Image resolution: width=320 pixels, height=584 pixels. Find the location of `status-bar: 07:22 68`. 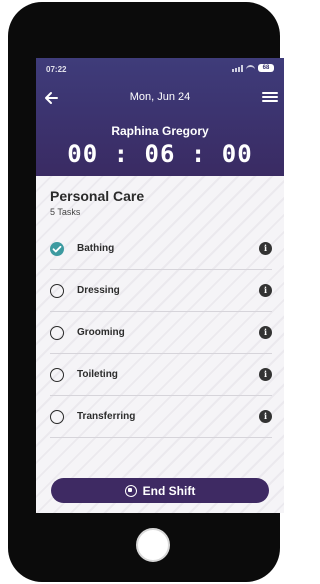

status-bar: 07:22 68 is located at coordinates (160, 70).